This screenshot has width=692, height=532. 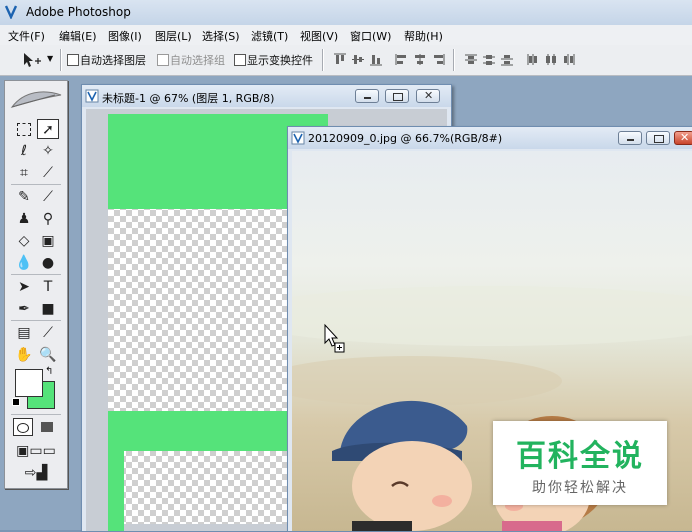 What do you see at coordinates (405, 138) in the screenshot?
I see `document-title: 20120909_0.jpg @ 66.7%(RGB/8#)` at bounding box center [405, 138].